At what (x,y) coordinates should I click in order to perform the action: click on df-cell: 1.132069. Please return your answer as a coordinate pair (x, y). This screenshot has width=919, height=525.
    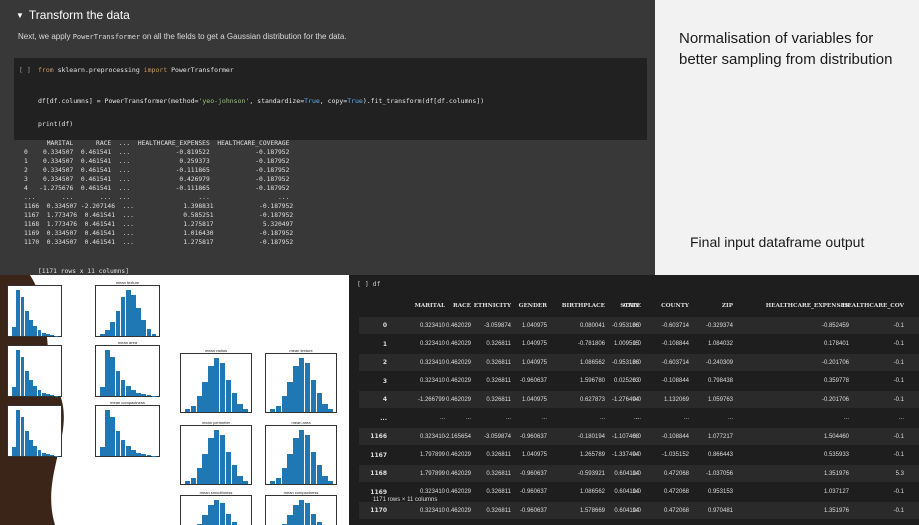
    Looking at the image, I should click on (676, 399).